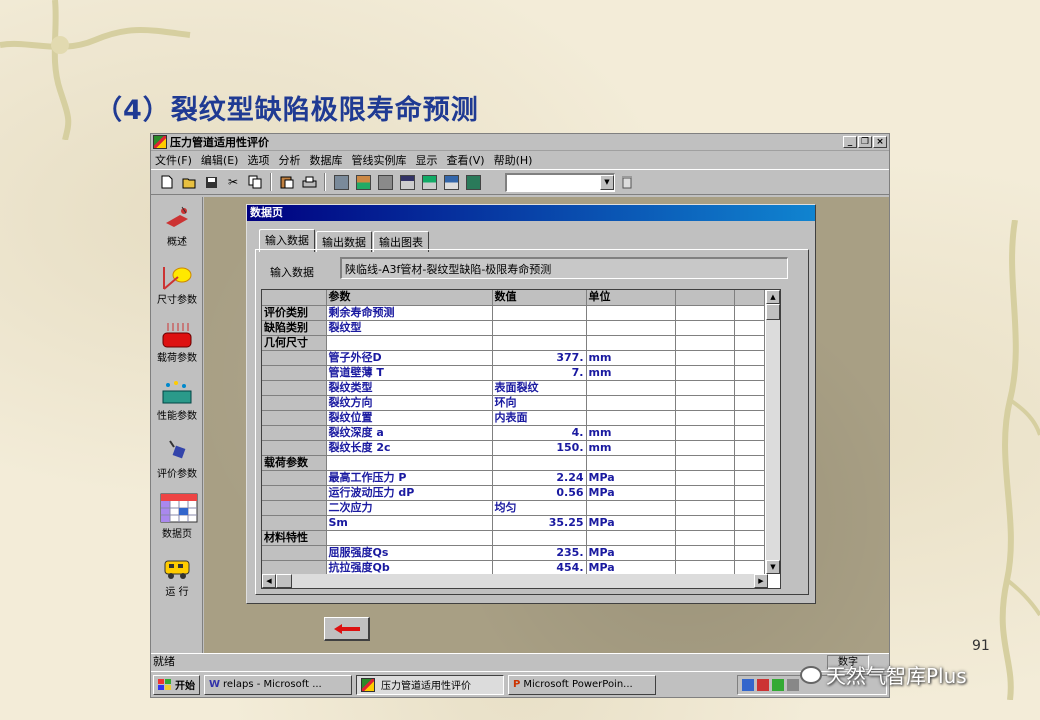  I want to click on hscroll-thumb, so click(284, 581).